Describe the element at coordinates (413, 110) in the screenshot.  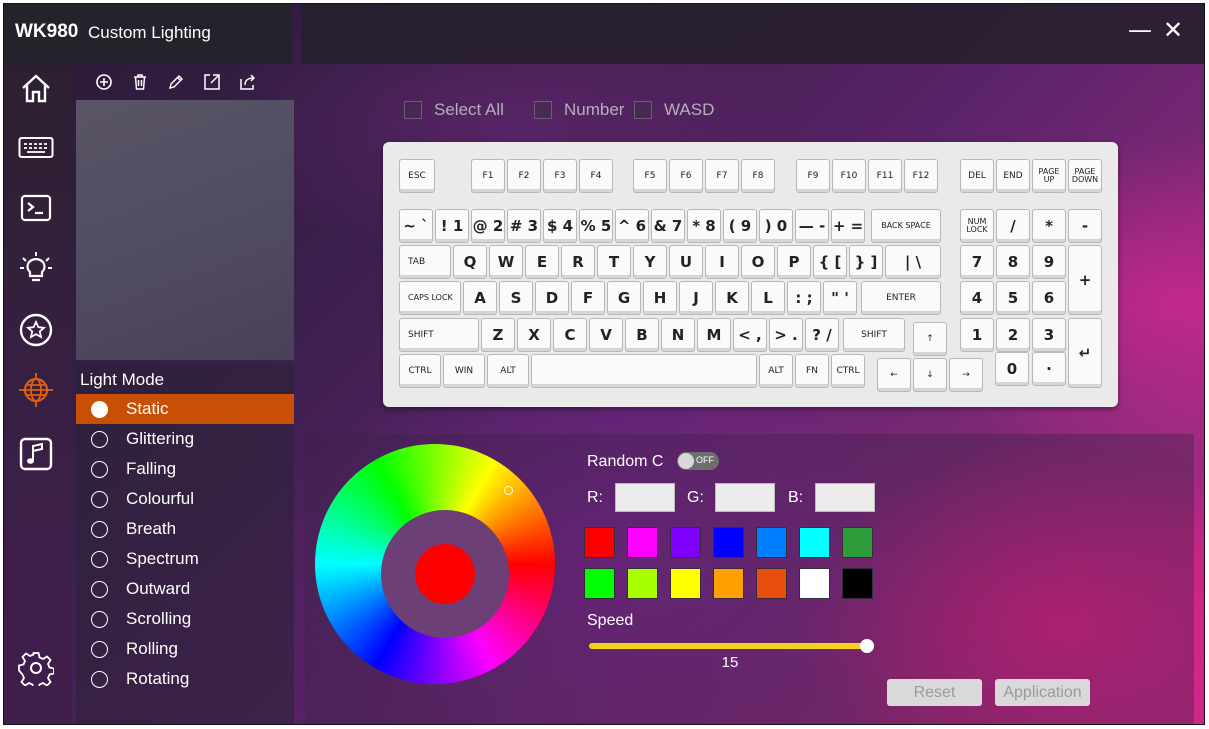
I see `select-all-box` at that location.